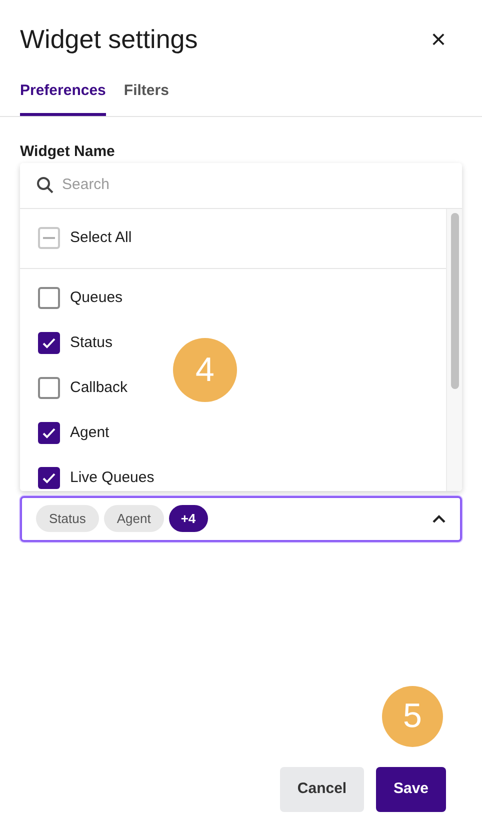 Image resolution: width=482 pixels, height=820 pixels. I want to click on option: Queues, so click(80, 298).